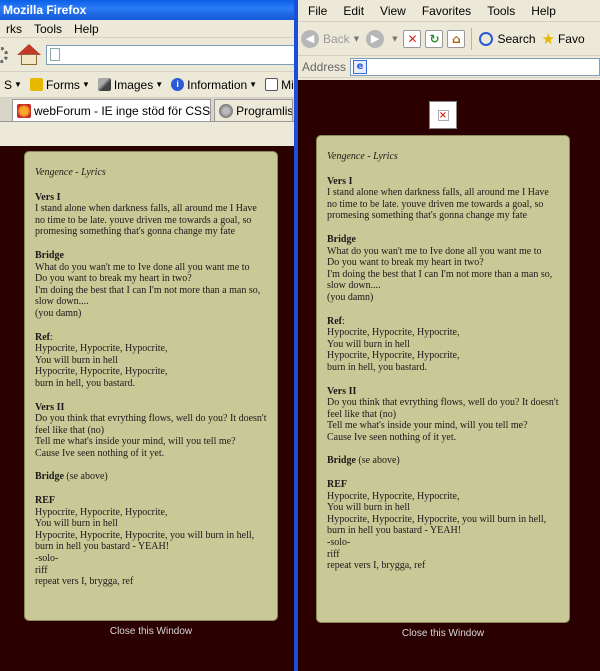 This screenshot has height=671, width=600. What do you see at coordinates (50, 407) in the screenshot?
I see `section-title: Vers II` at bounding box center [50, 407].